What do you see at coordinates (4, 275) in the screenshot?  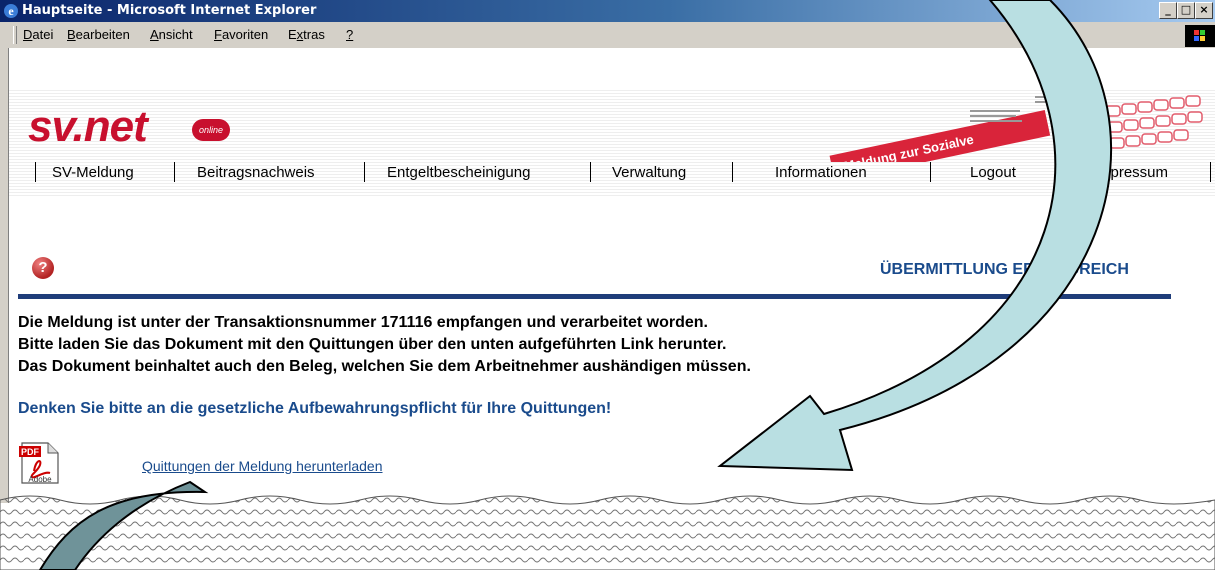 I see `window-left-frame` at bounding box center [4, 275].